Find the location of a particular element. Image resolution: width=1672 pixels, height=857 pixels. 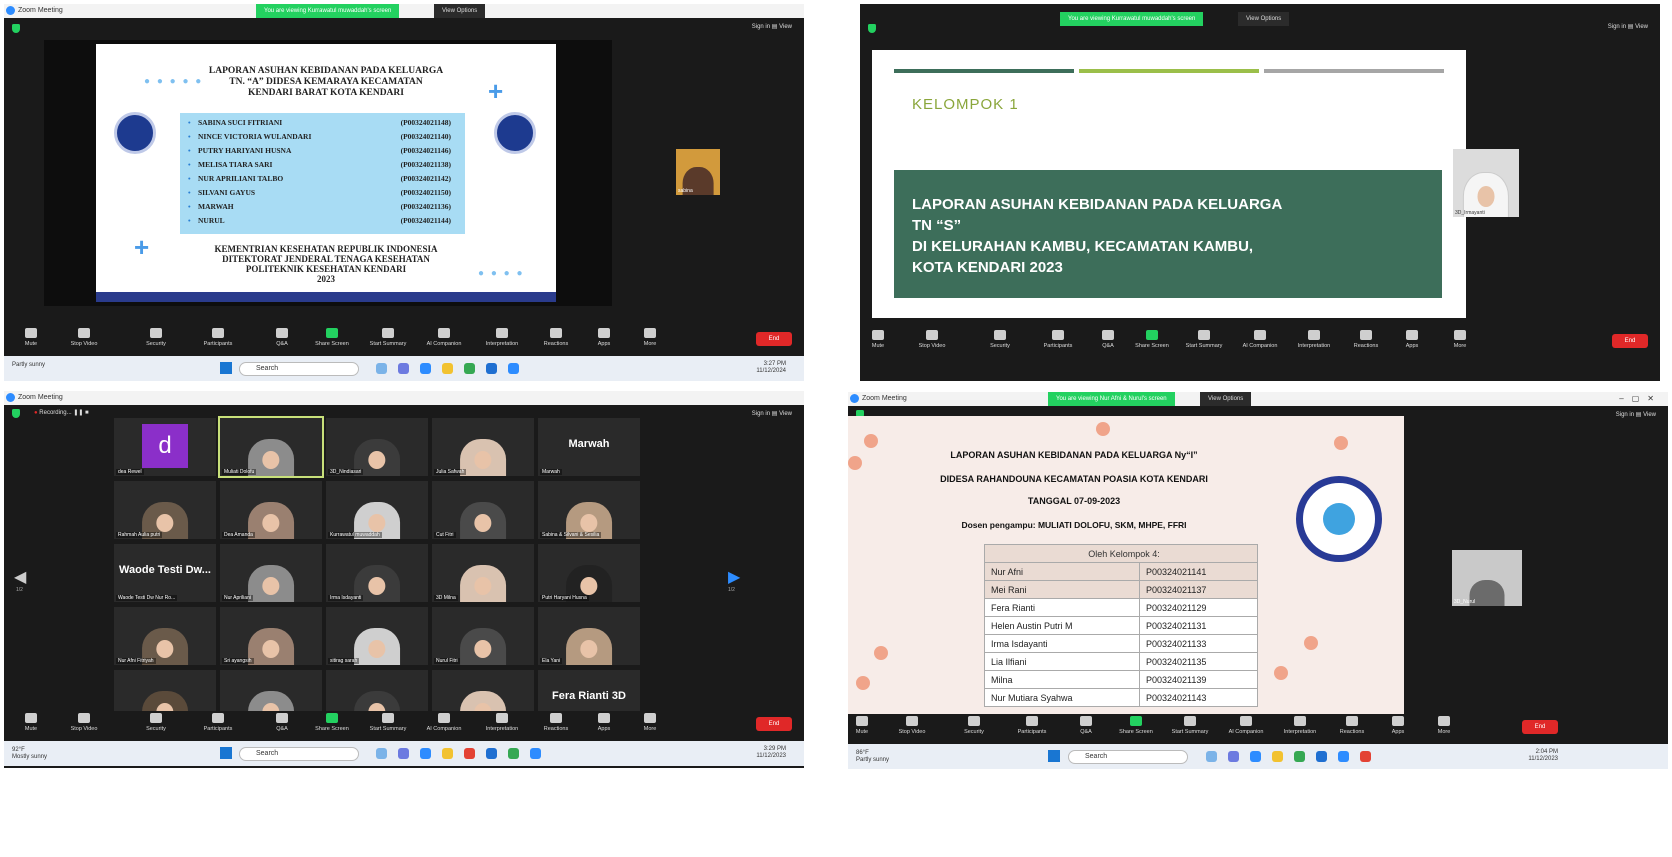

weather-widget: 92°F Mostly sunny is located at coordinates (29, 754).